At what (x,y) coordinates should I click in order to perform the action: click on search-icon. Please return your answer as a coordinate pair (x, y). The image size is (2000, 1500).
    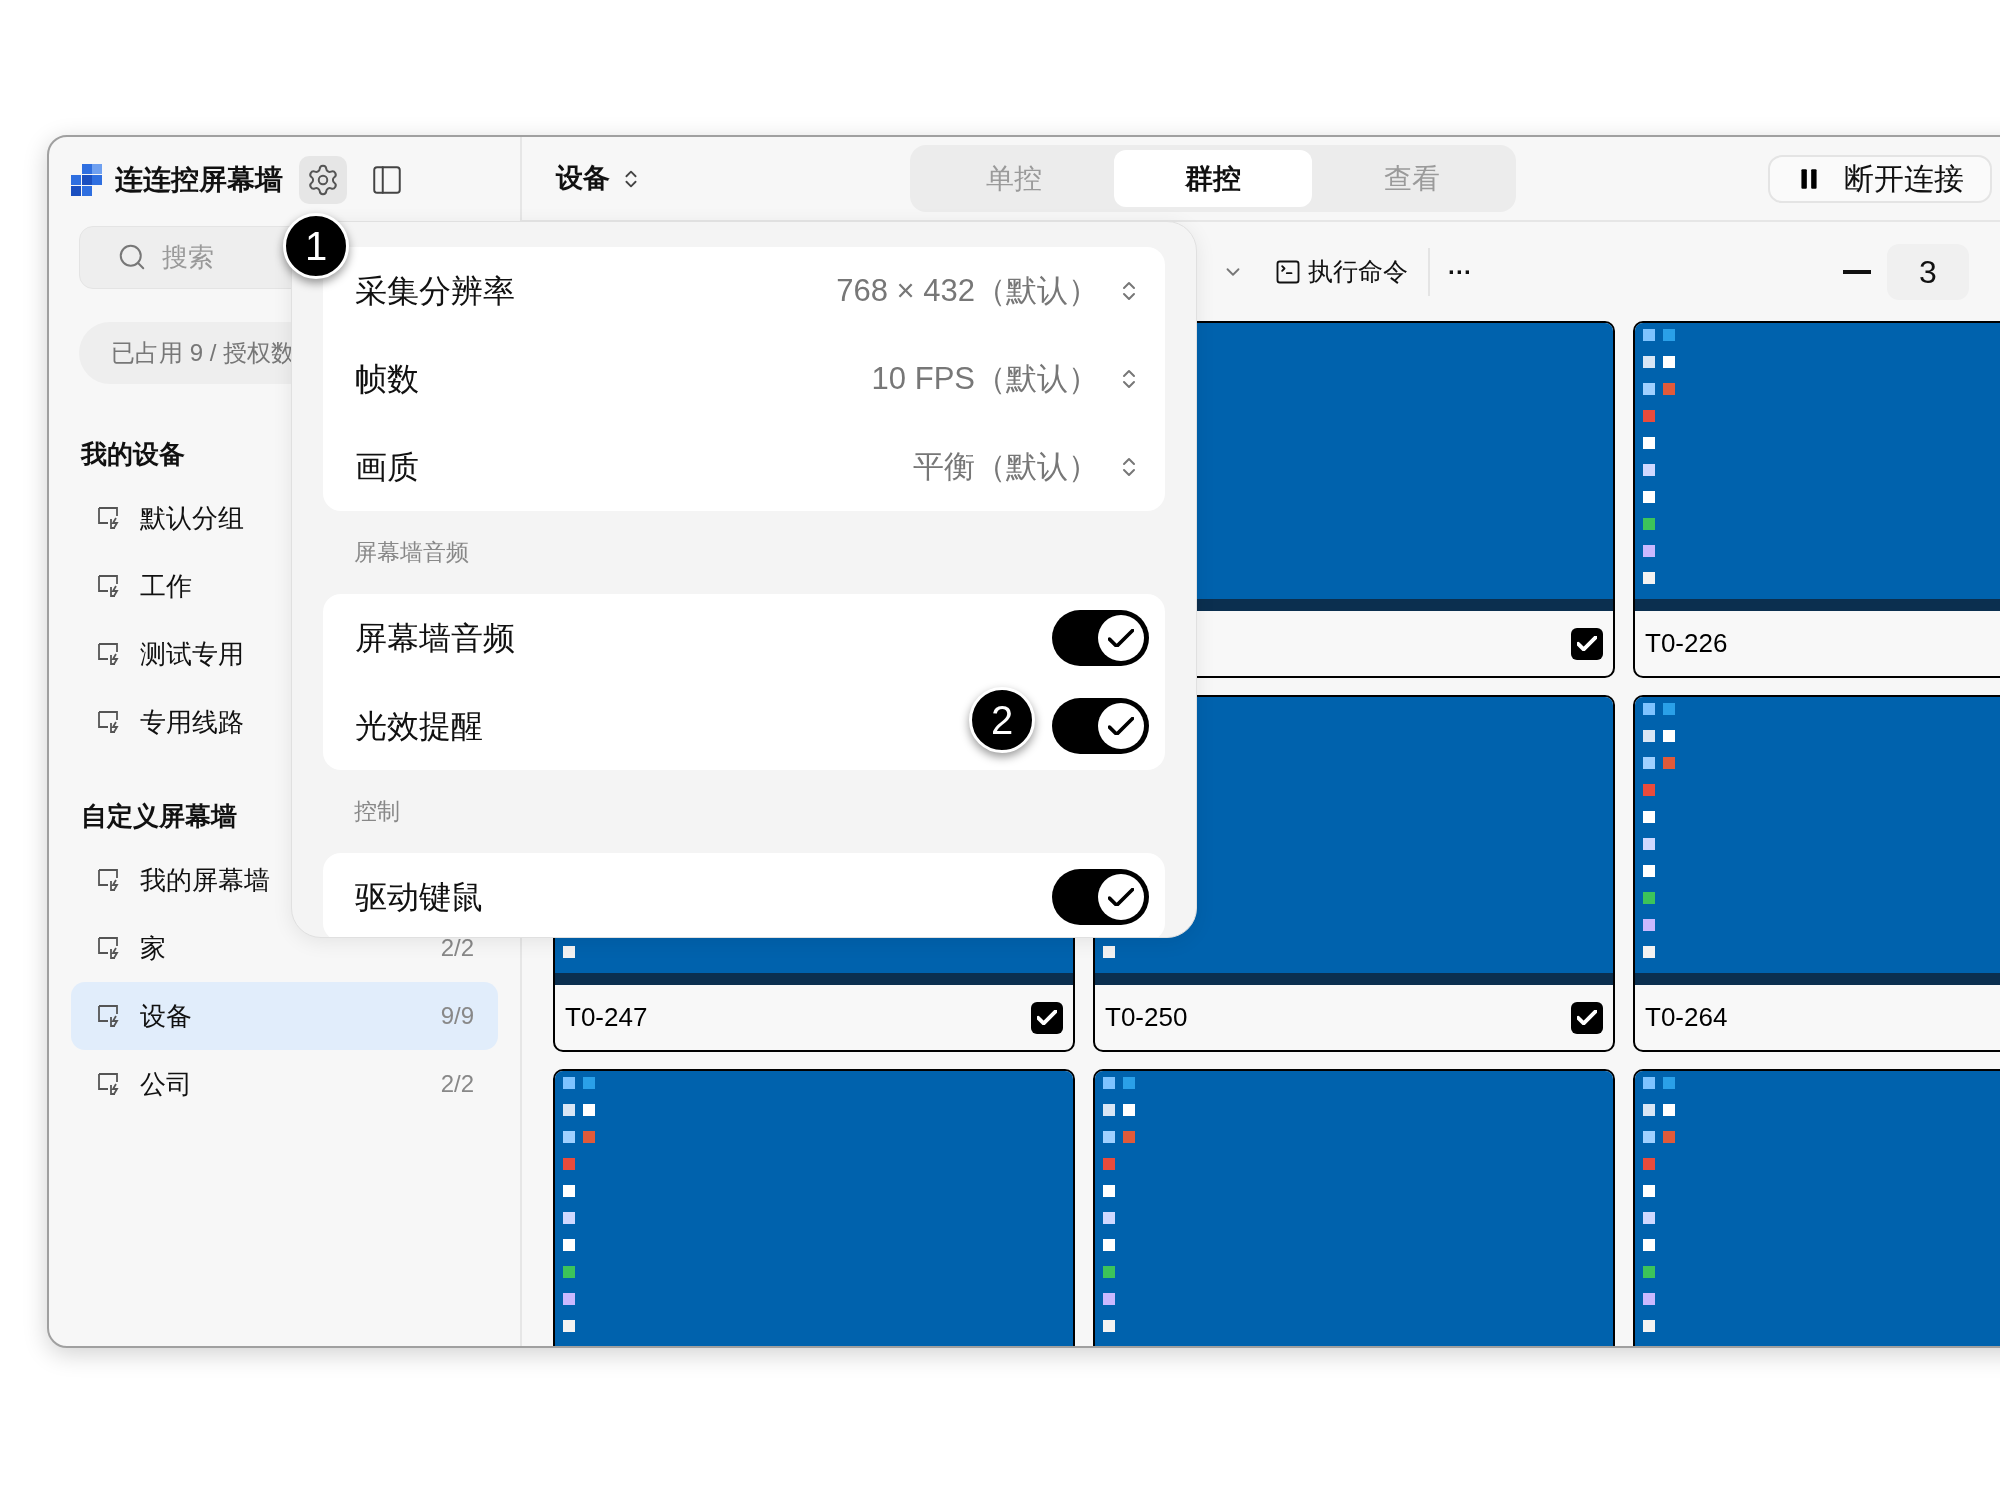
    Looking at the image, I should click on (132, 257).